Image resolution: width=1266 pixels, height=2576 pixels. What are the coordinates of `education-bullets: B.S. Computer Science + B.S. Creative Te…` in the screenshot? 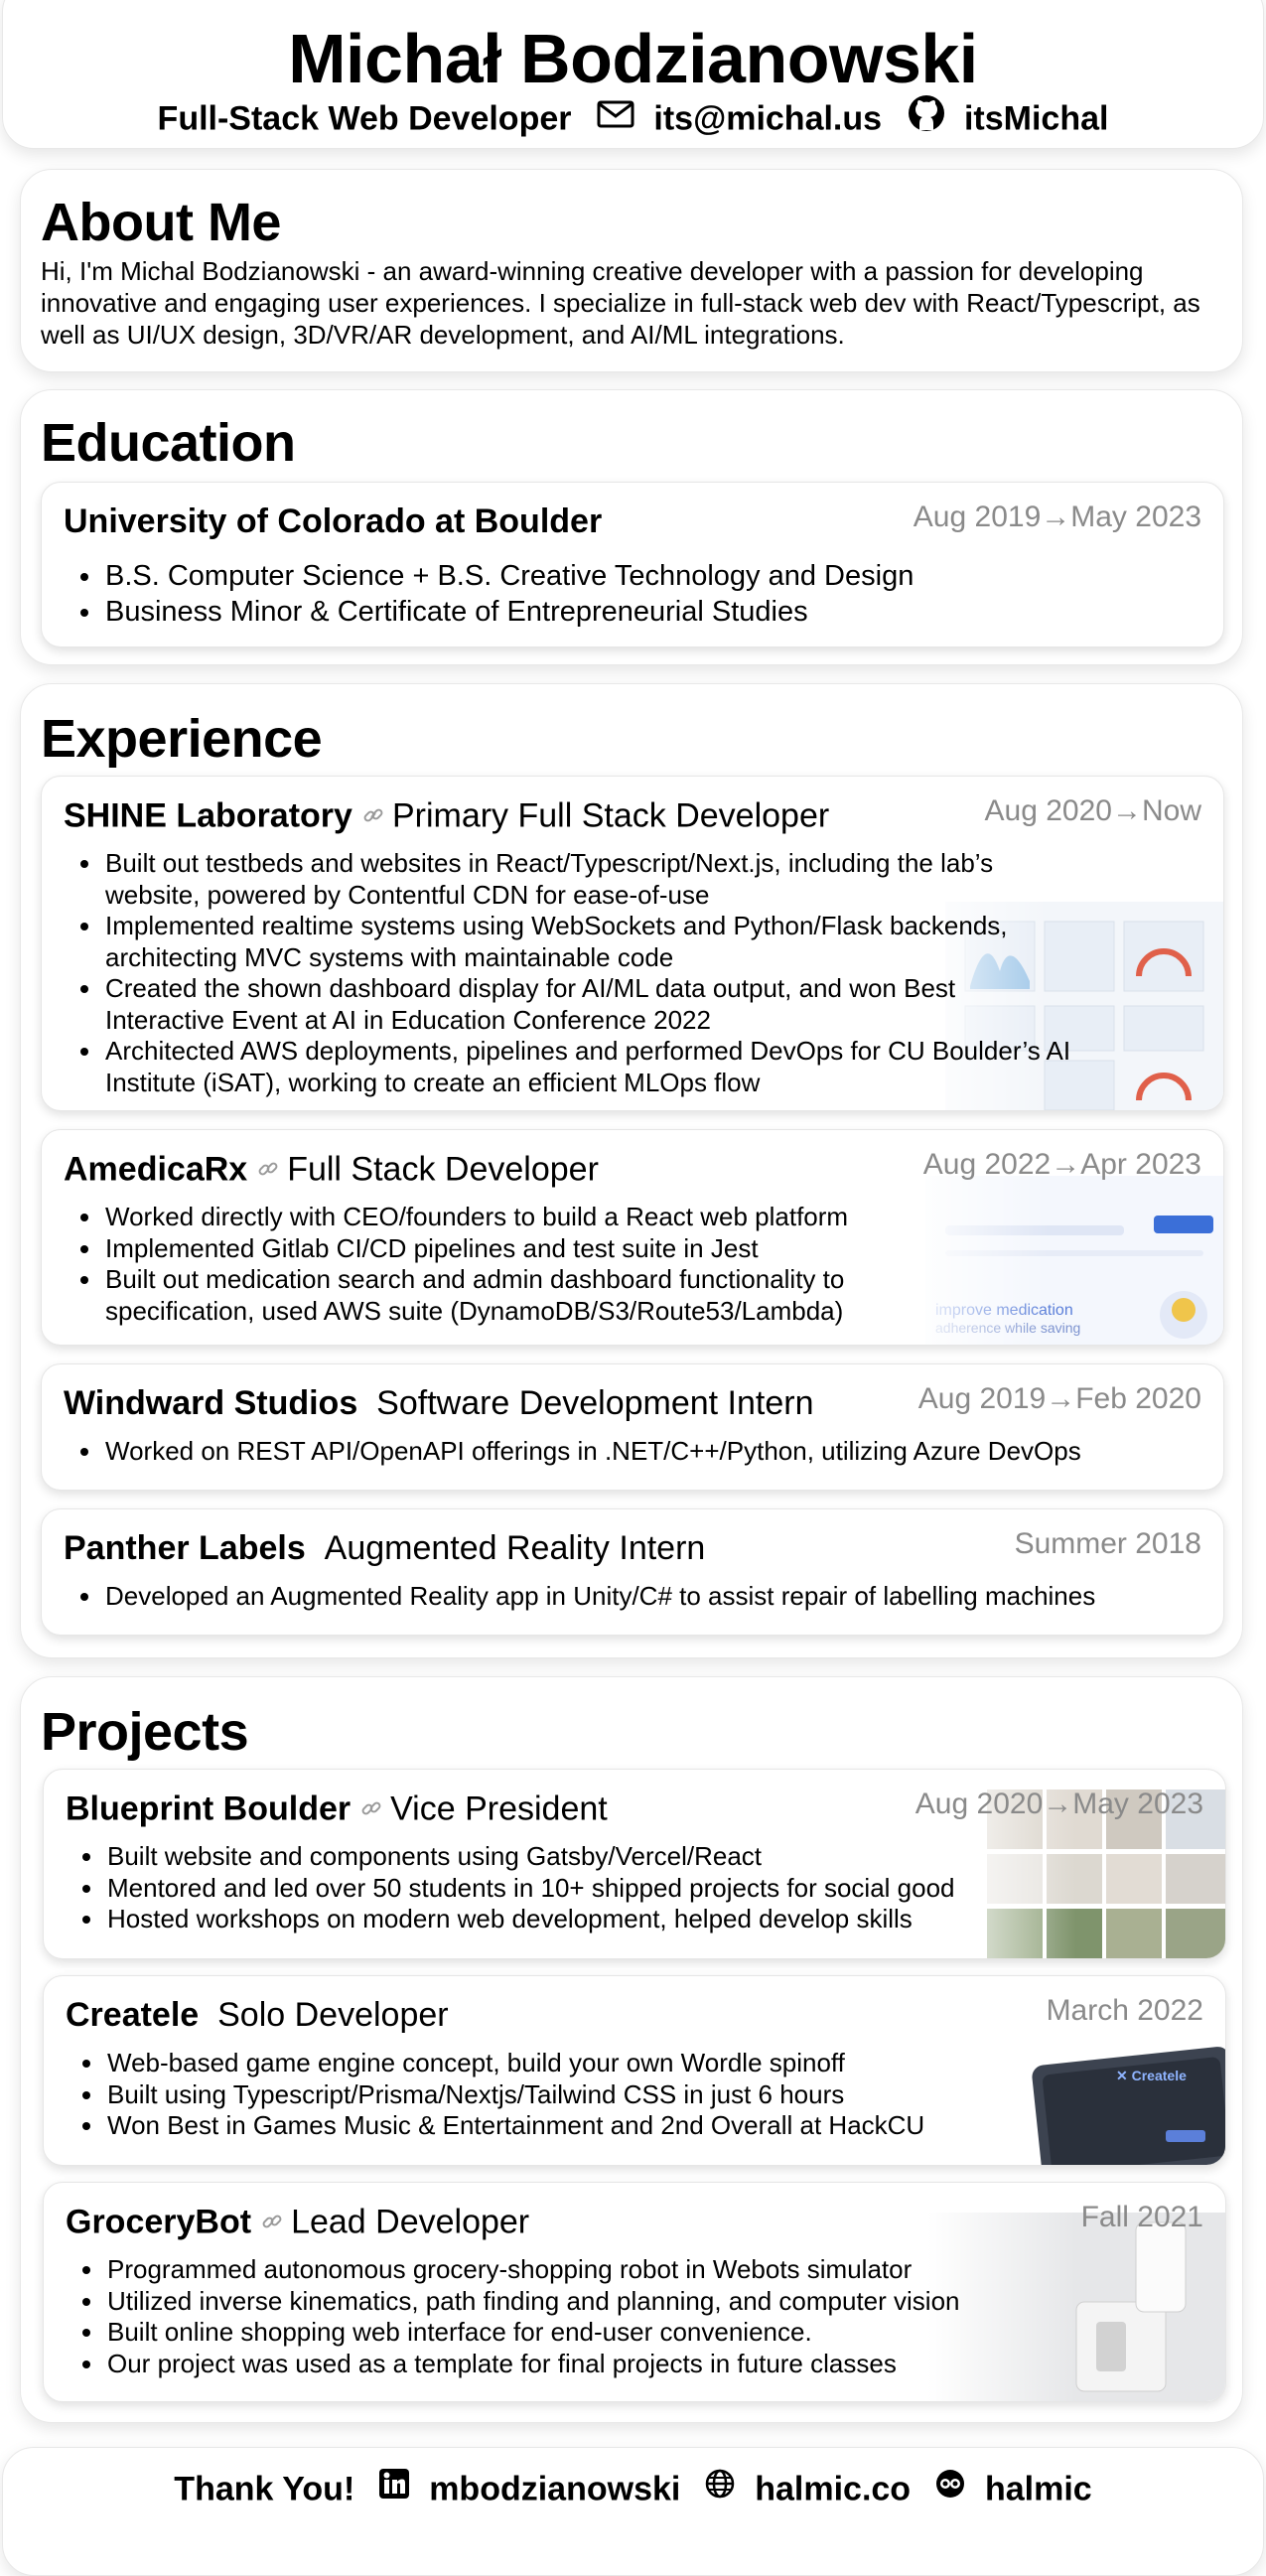 It's located at (489, 594).